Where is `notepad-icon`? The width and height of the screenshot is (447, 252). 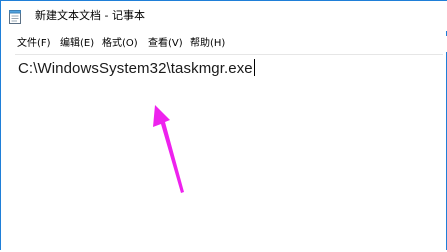
notepad-icon is located at coordinates (15, 16).